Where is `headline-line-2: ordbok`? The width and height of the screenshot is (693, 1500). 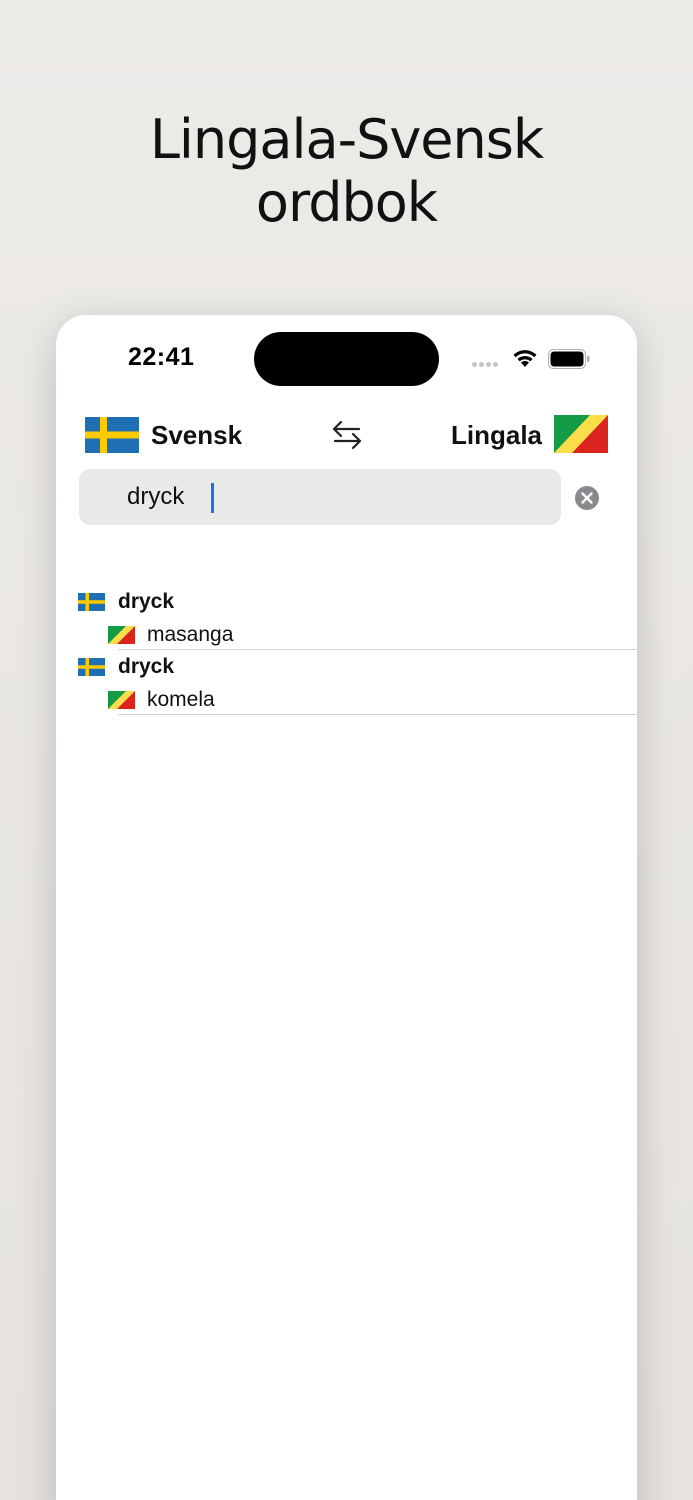 headline-line-2: ordbok is located at coordinates (346, 202).